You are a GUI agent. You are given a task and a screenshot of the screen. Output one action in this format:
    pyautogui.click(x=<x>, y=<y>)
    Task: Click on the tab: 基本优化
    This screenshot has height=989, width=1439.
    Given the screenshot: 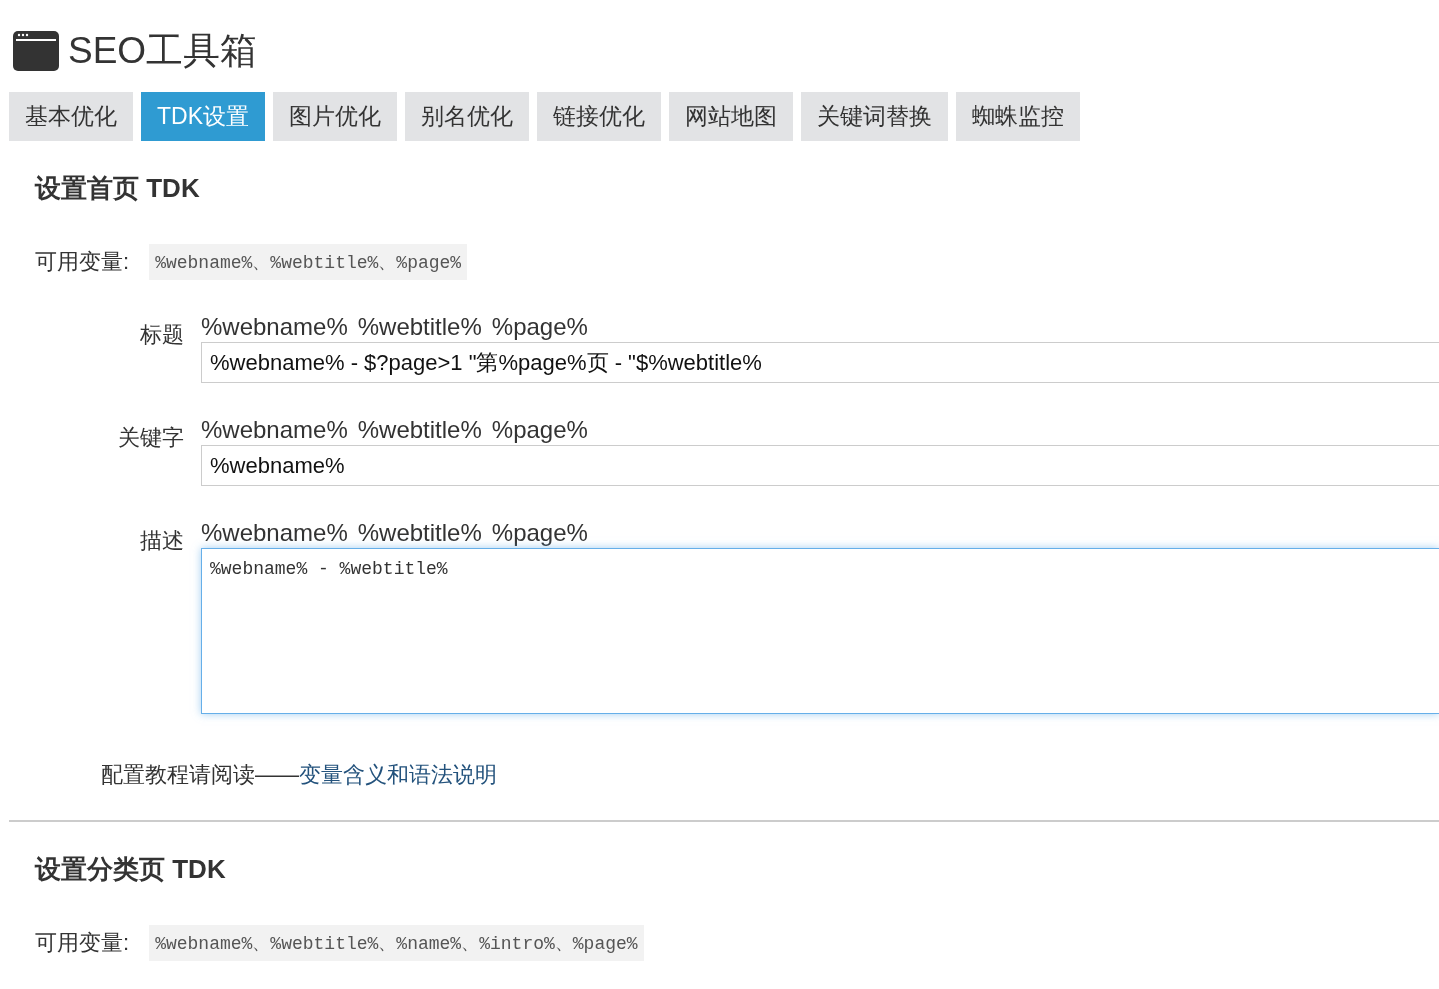 What is the action you would take?
    pyautogui.click(x=71, y=116)
    